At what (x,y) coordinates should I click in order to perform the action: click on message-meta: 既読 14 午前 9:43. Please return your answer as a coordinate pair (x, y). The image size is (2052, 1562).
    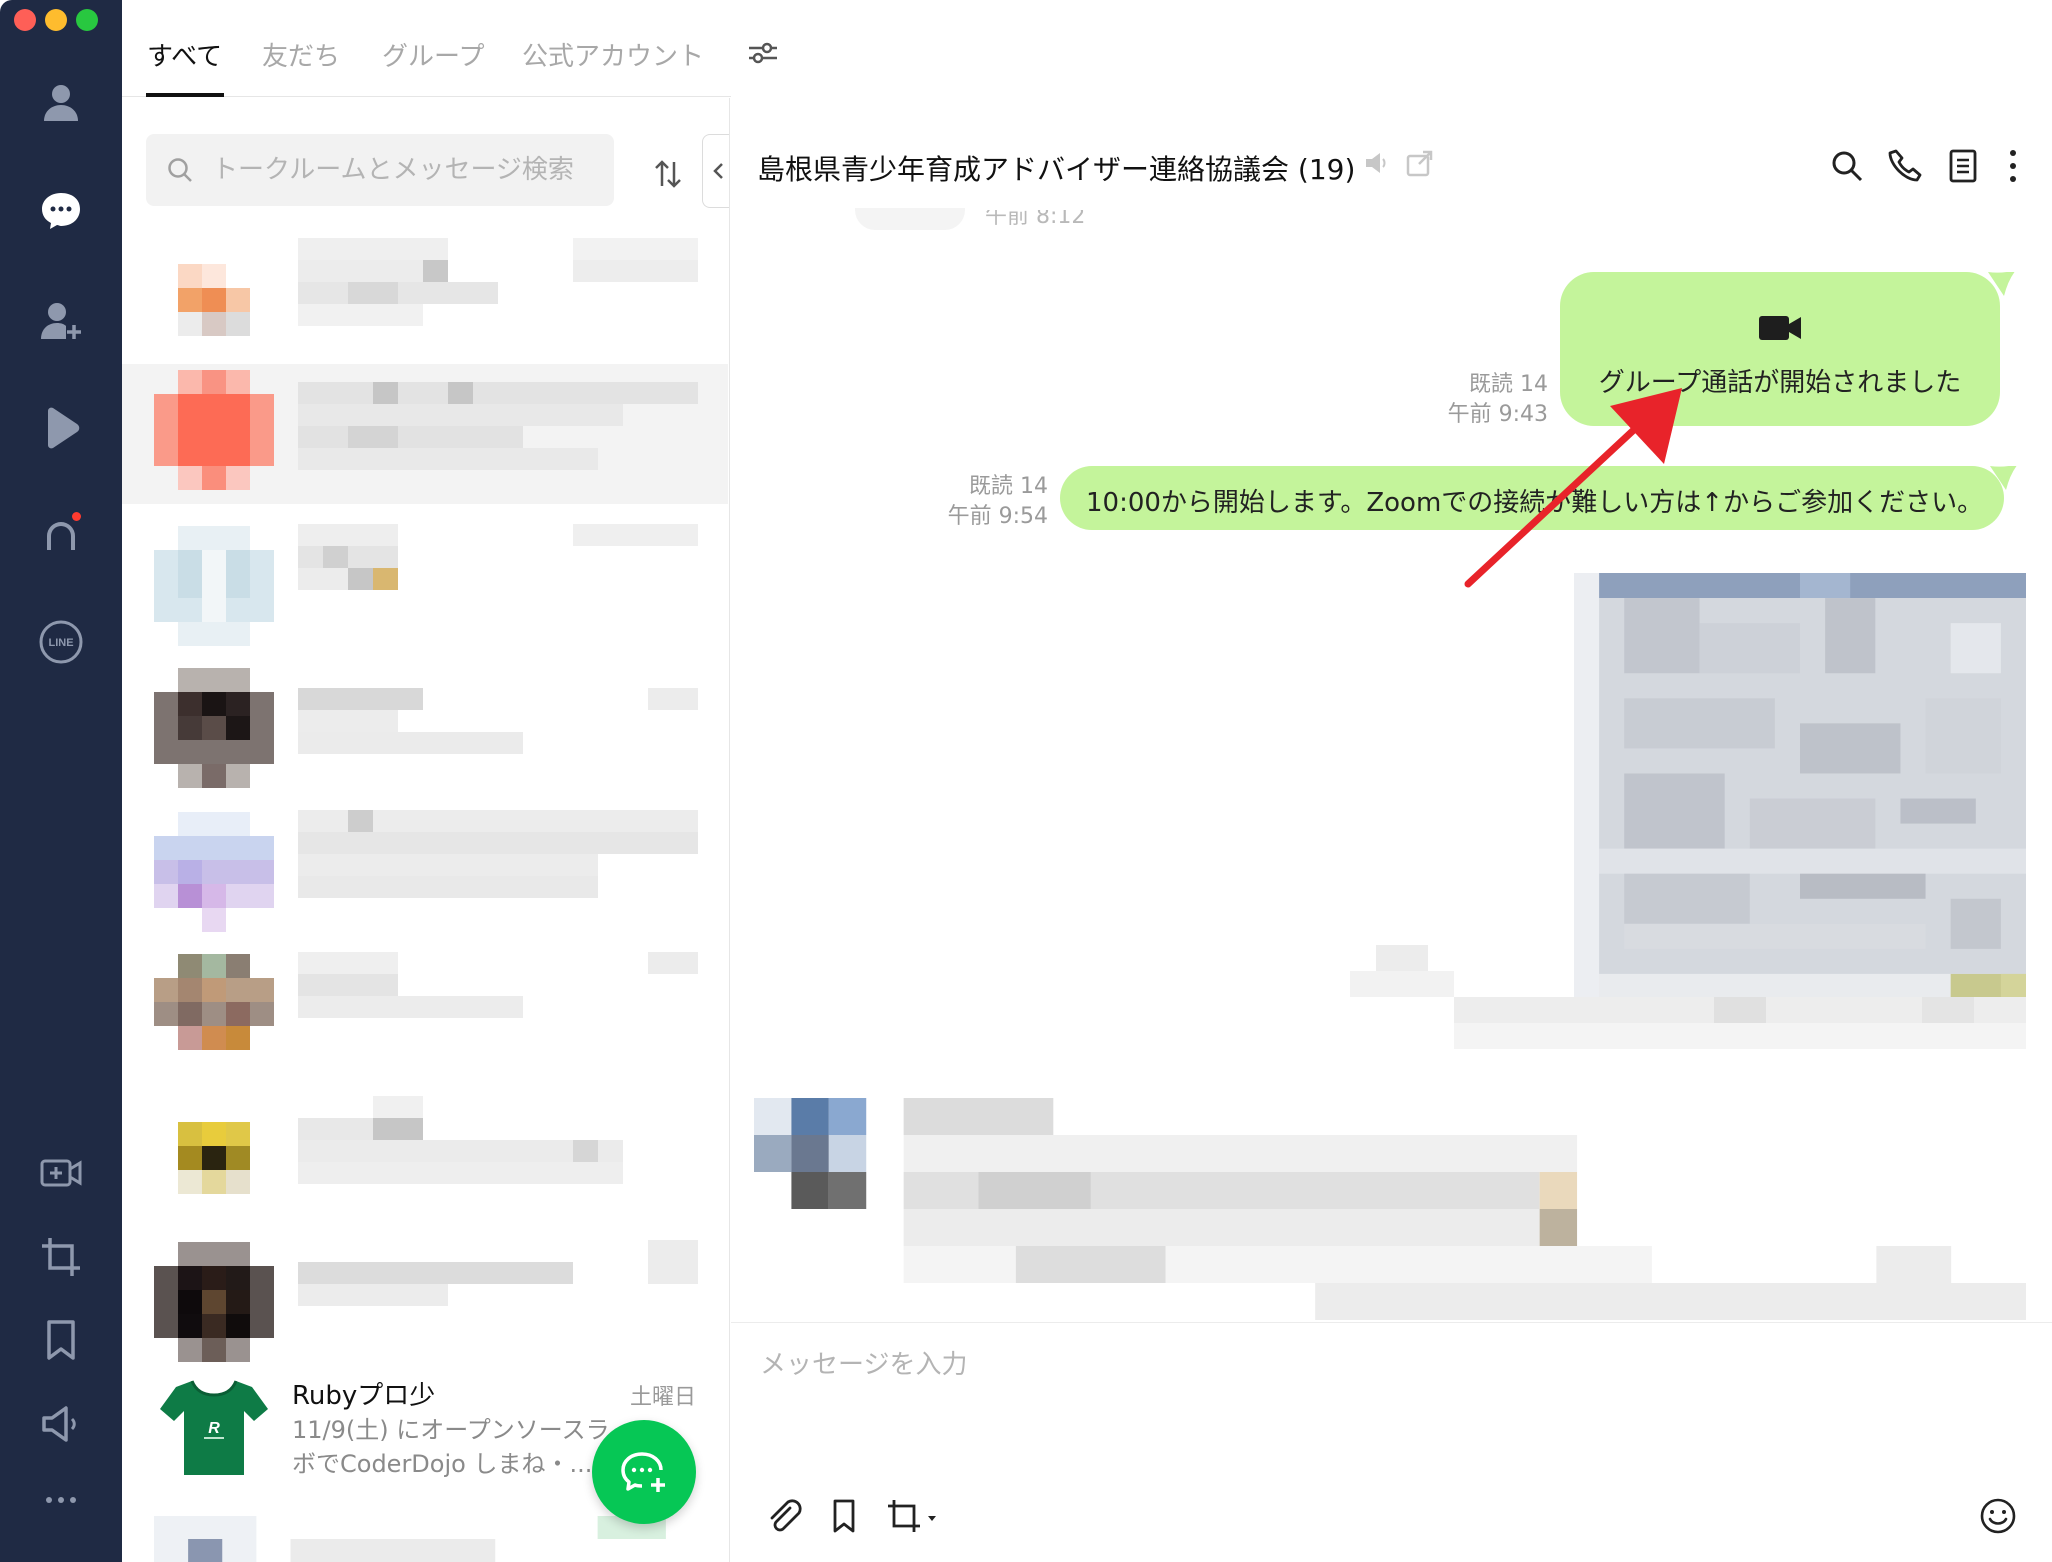
    Looking at the image, I should click on (1464, 400).